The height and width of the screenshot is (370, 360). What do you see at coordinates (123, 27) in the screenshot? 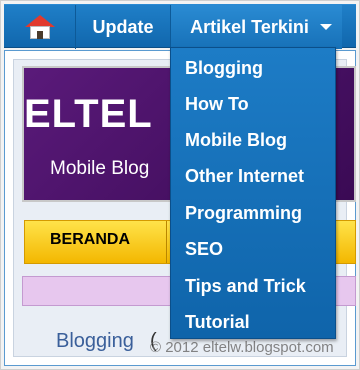
I see `nav-update-link: Update` at bounding box center [123, 27].